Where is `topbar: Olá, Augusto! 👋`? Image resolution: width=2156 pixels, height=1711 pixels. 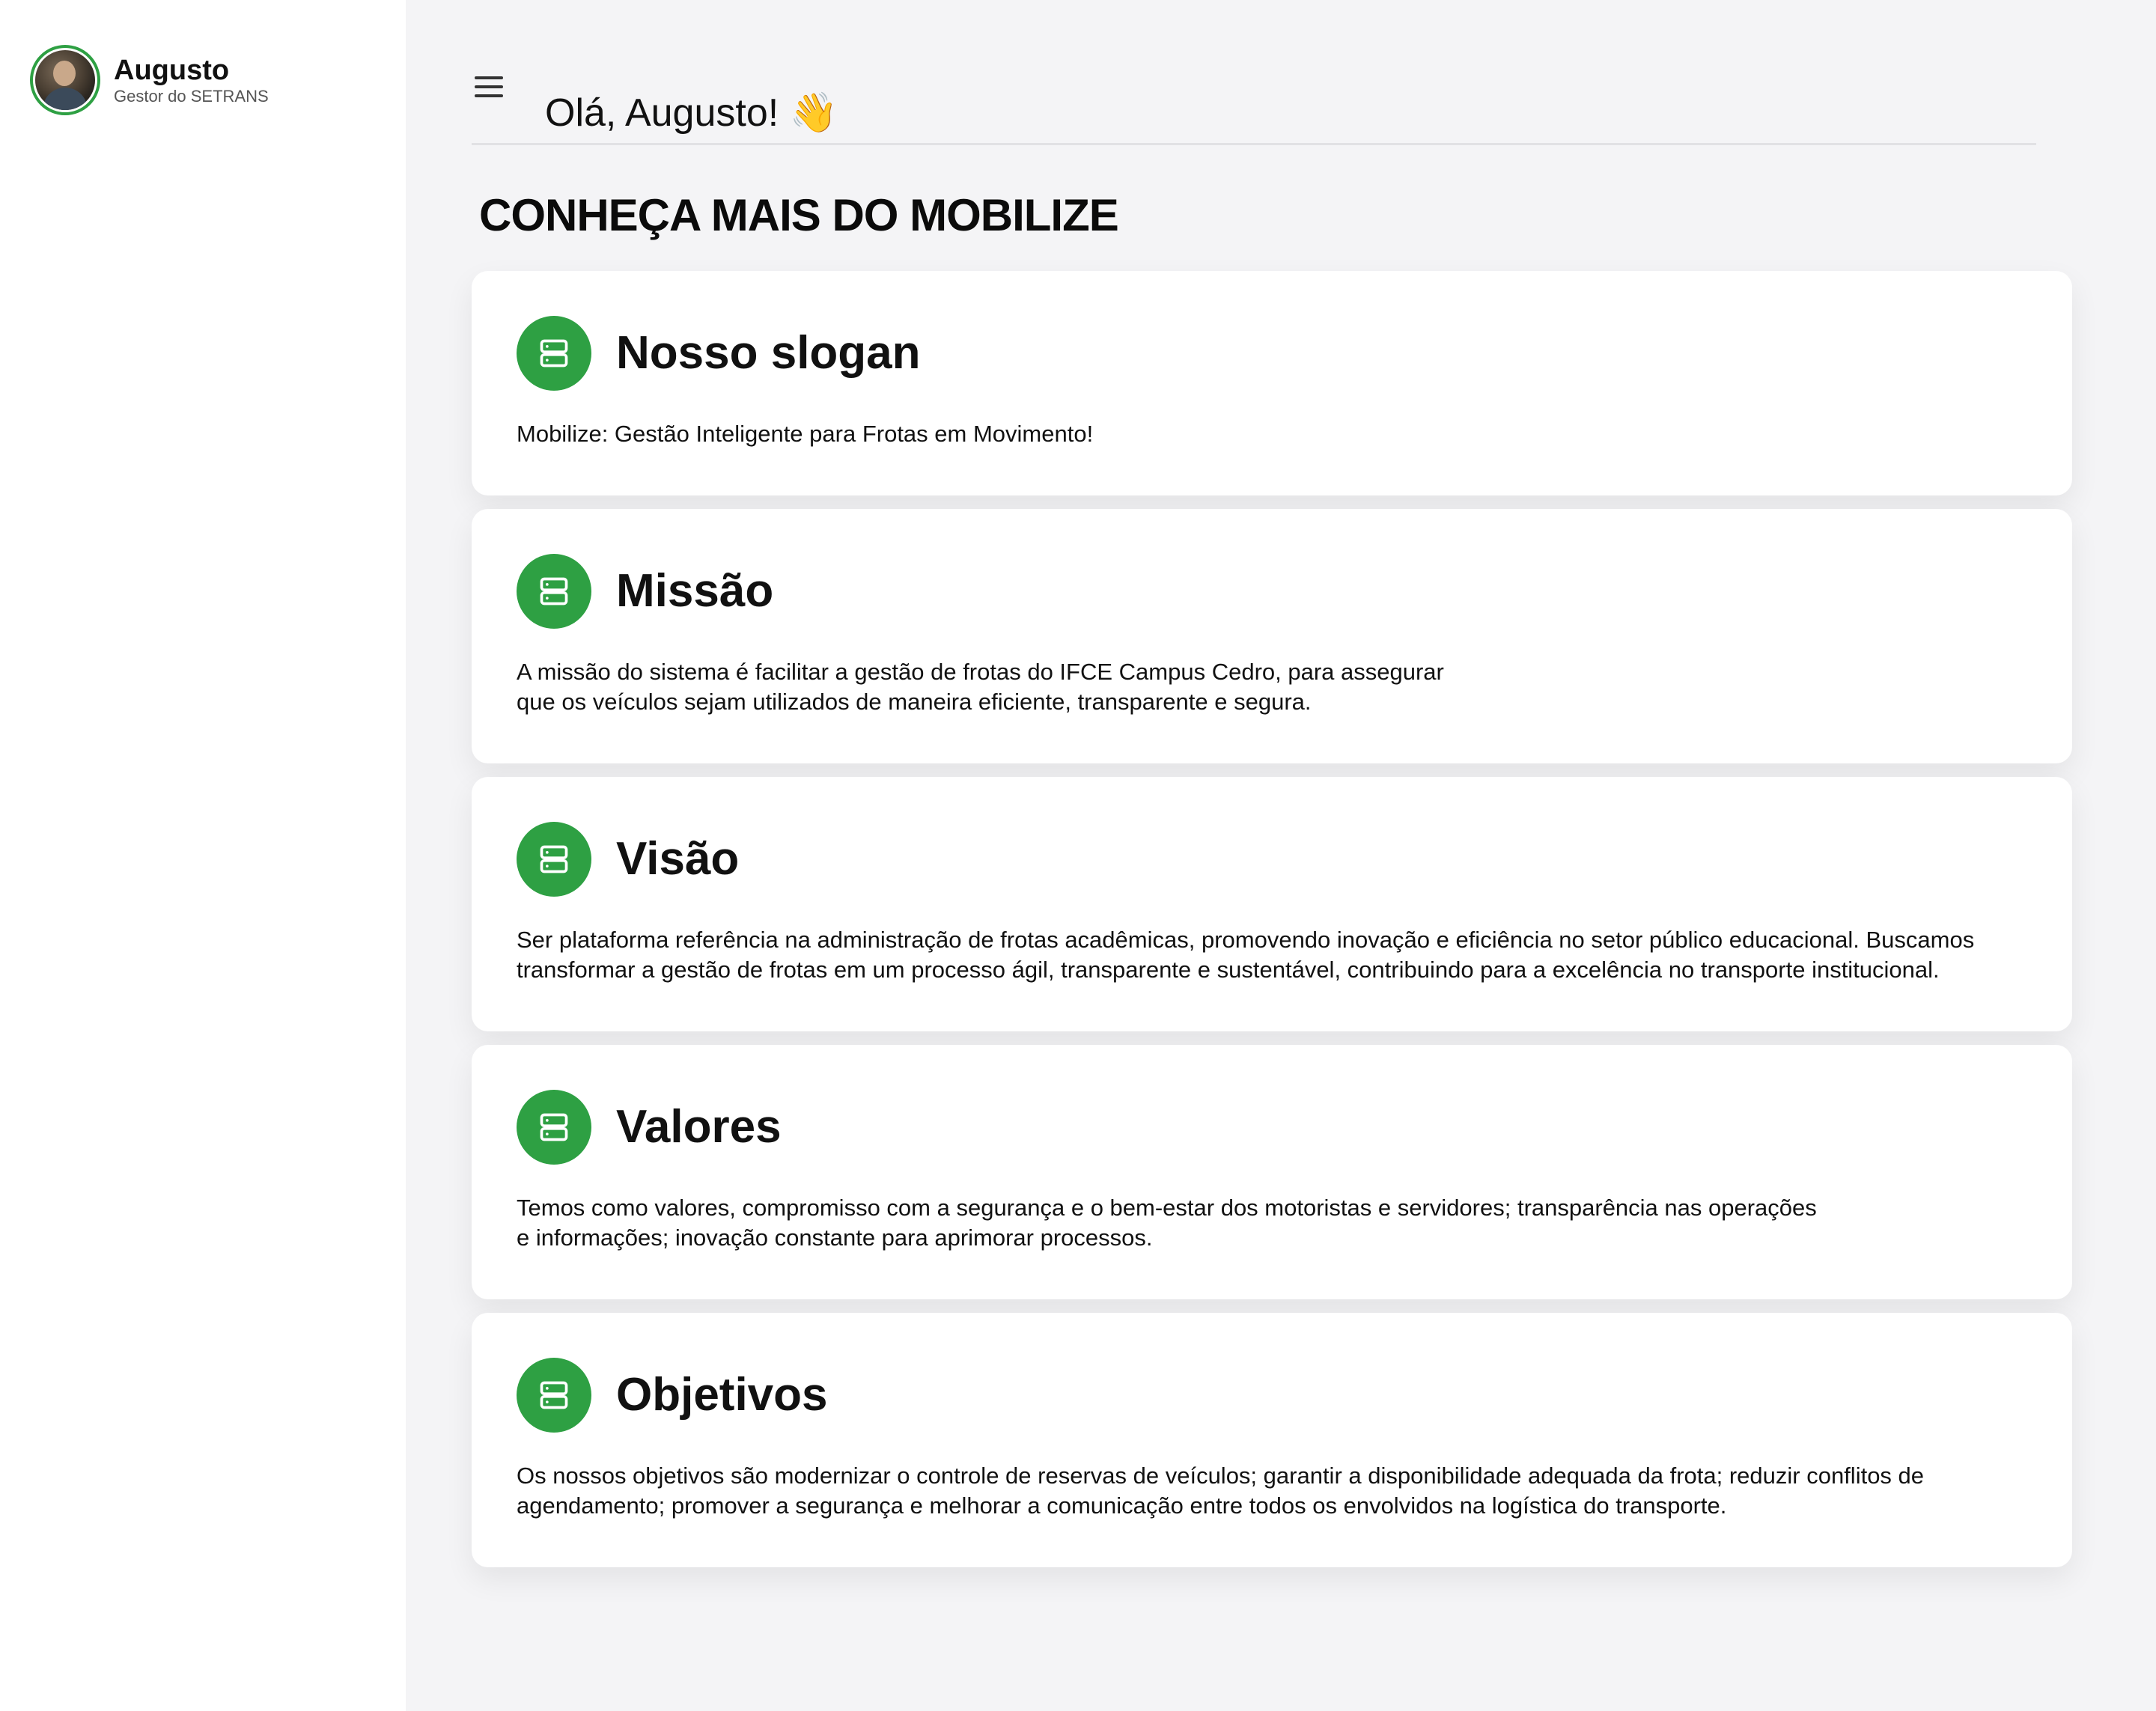 topbar: Olá, Augusto! 👋 is located at coordinates (1254, 98).